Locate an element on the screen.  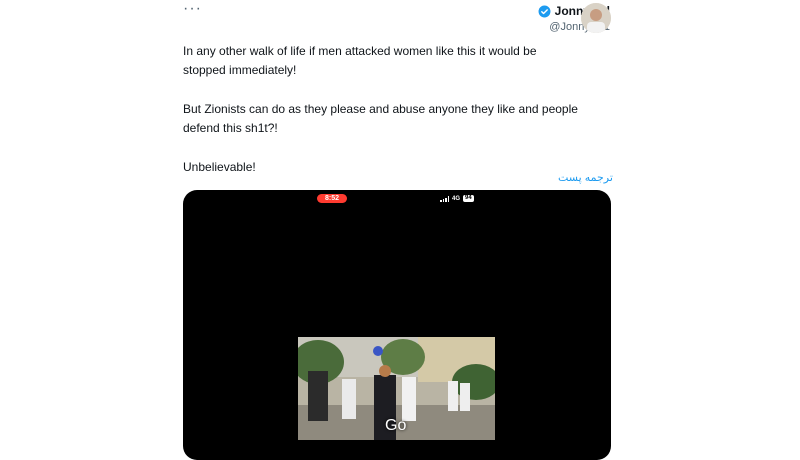
more-options-icon: ··· is located at coordinates (192, 8).